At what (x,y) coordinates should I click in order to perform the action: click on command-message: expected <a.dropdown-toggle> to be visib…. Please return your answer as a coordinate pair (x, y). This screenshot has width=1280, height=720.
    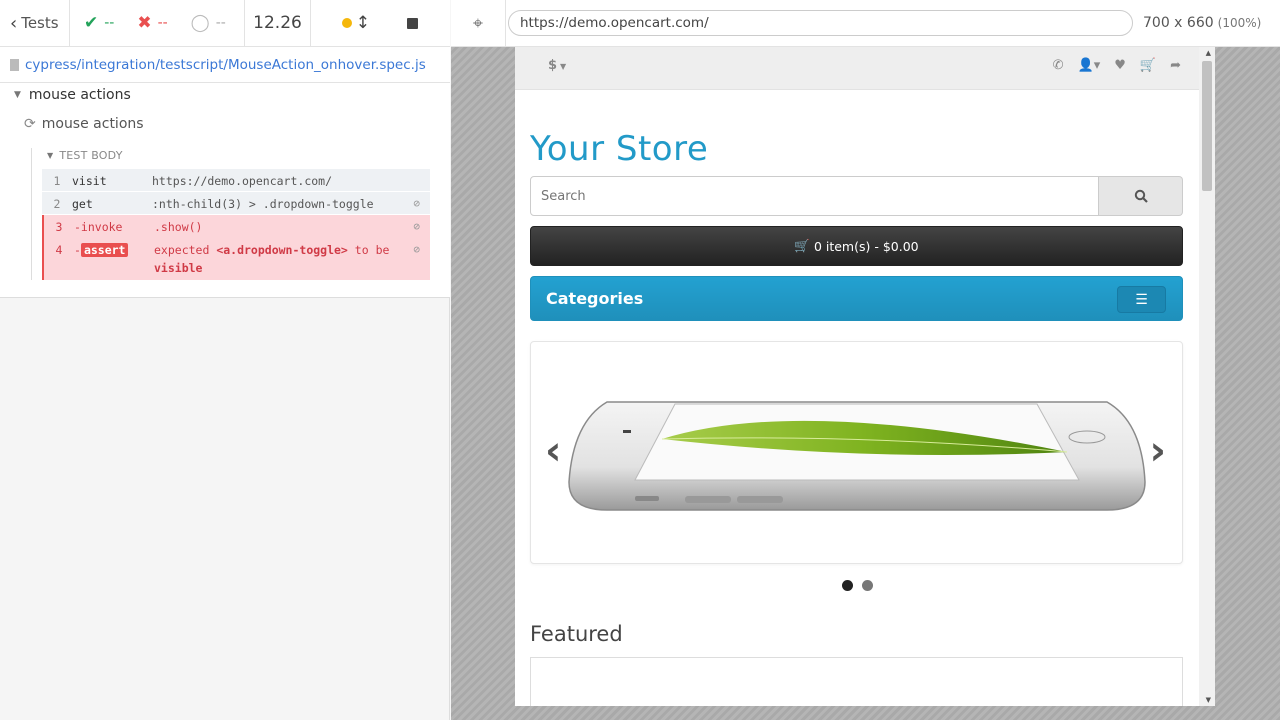
    Looking at the image, I should click on (292, 259).